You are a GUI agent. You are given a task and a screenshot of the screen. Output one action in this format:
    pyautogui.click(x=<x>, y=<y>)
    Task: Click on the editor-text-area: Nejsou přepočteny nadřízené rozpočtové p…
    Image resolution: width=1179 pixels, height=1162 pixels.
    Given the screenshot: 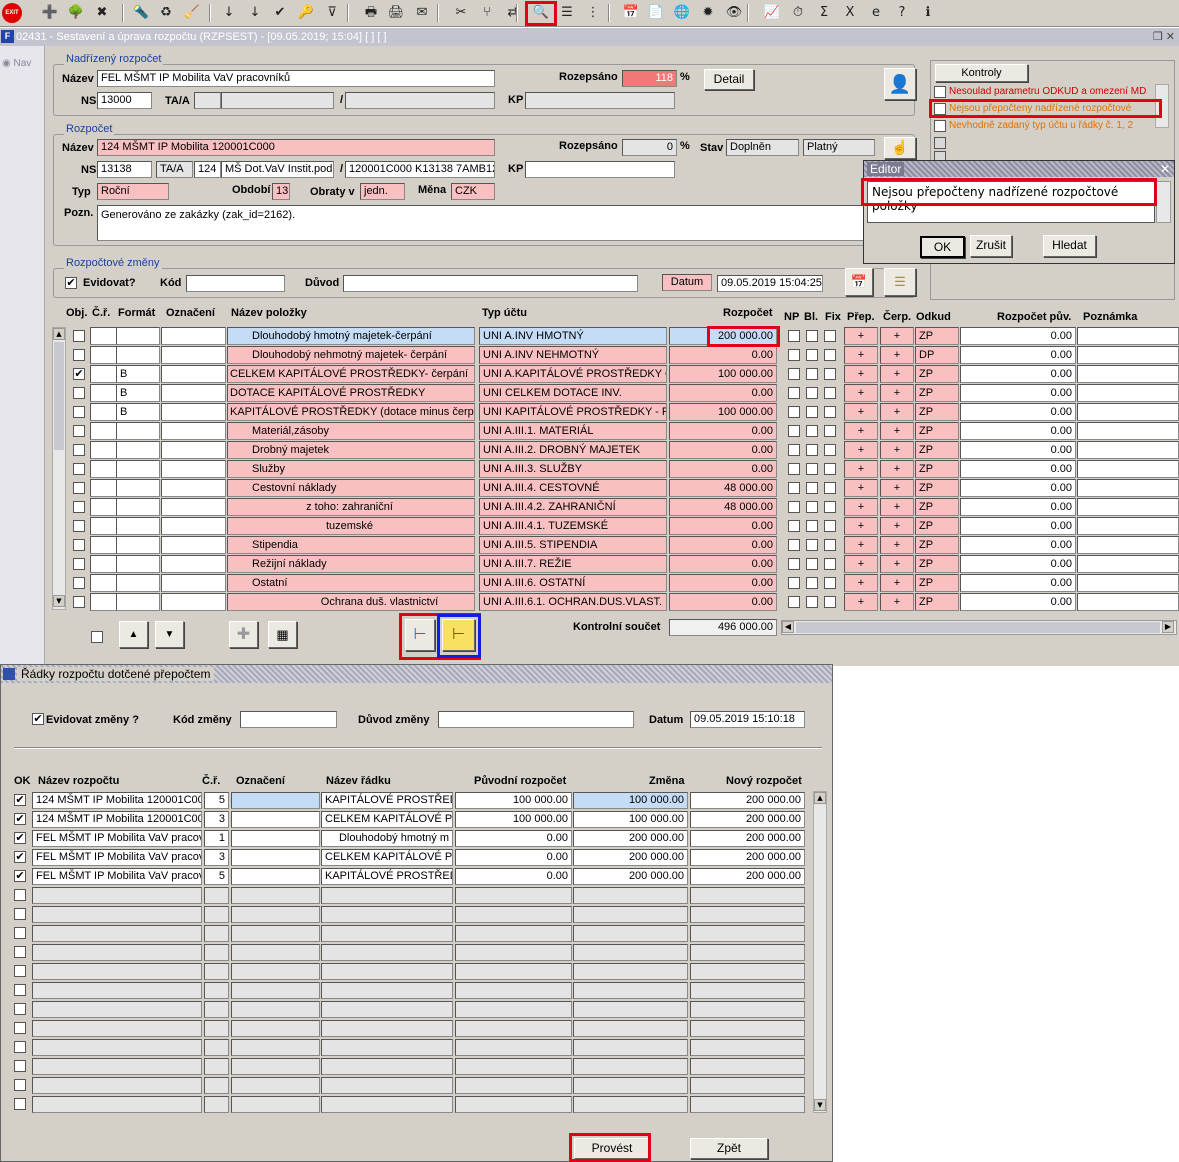 What is the action you would take?
    pyautogui.click(x=1011, y=202)
    